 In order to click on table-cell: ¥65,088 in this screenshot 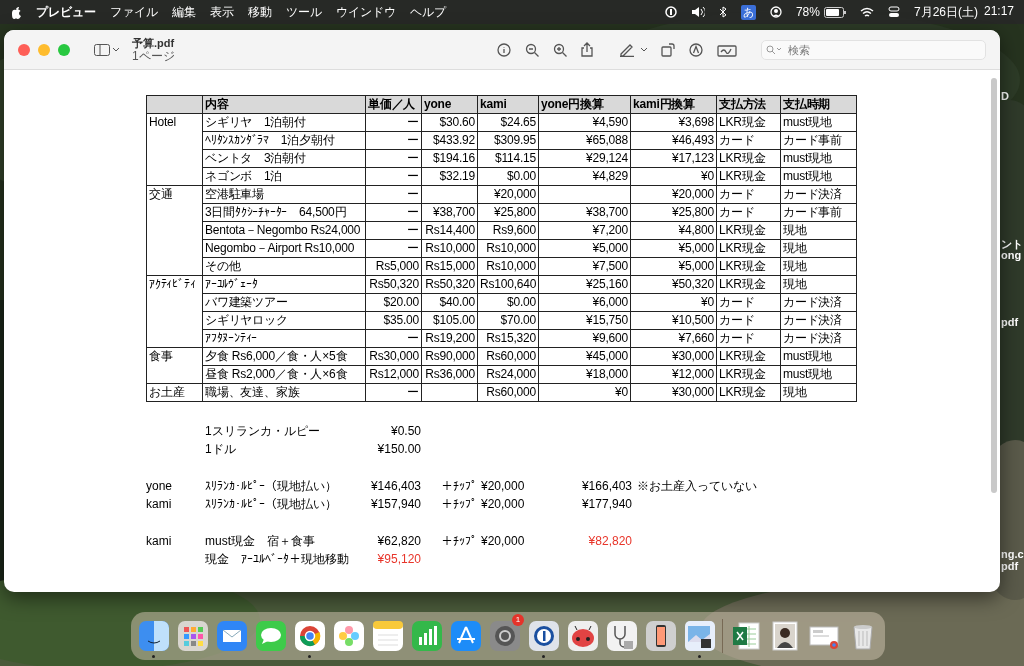, I will do `click(584, 140)`.